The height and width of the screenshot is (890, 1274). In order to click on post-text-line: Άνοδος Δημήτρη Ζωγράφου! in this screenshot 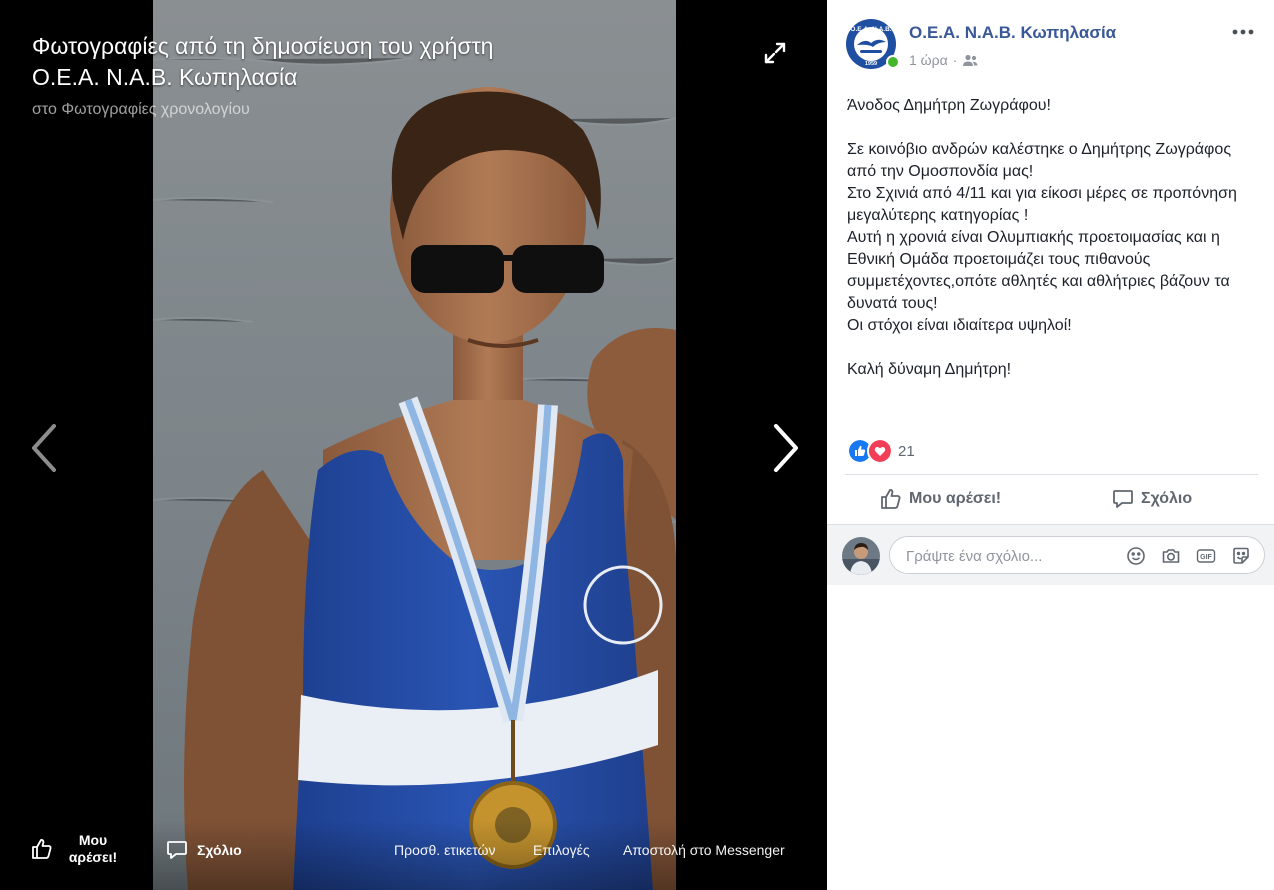, I will do `click(949, 105)`.